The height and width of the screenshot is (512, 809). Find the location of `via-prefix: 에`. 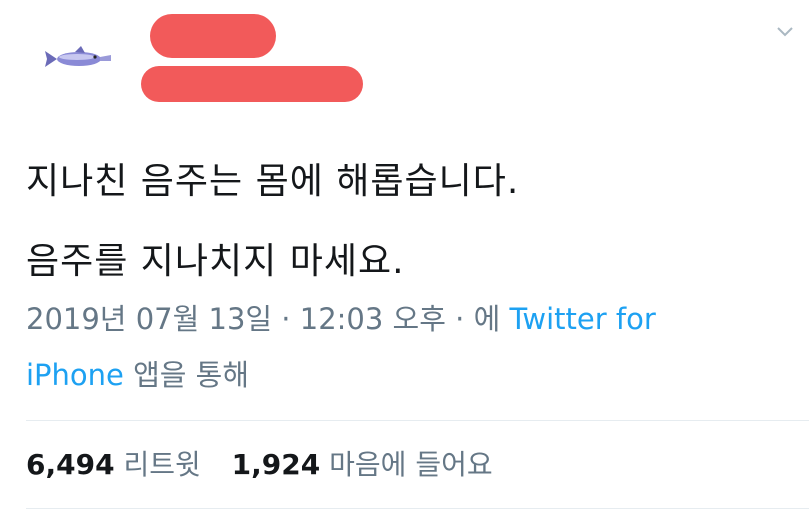

via-prefix: 에 is located at coordinates (491, 319).